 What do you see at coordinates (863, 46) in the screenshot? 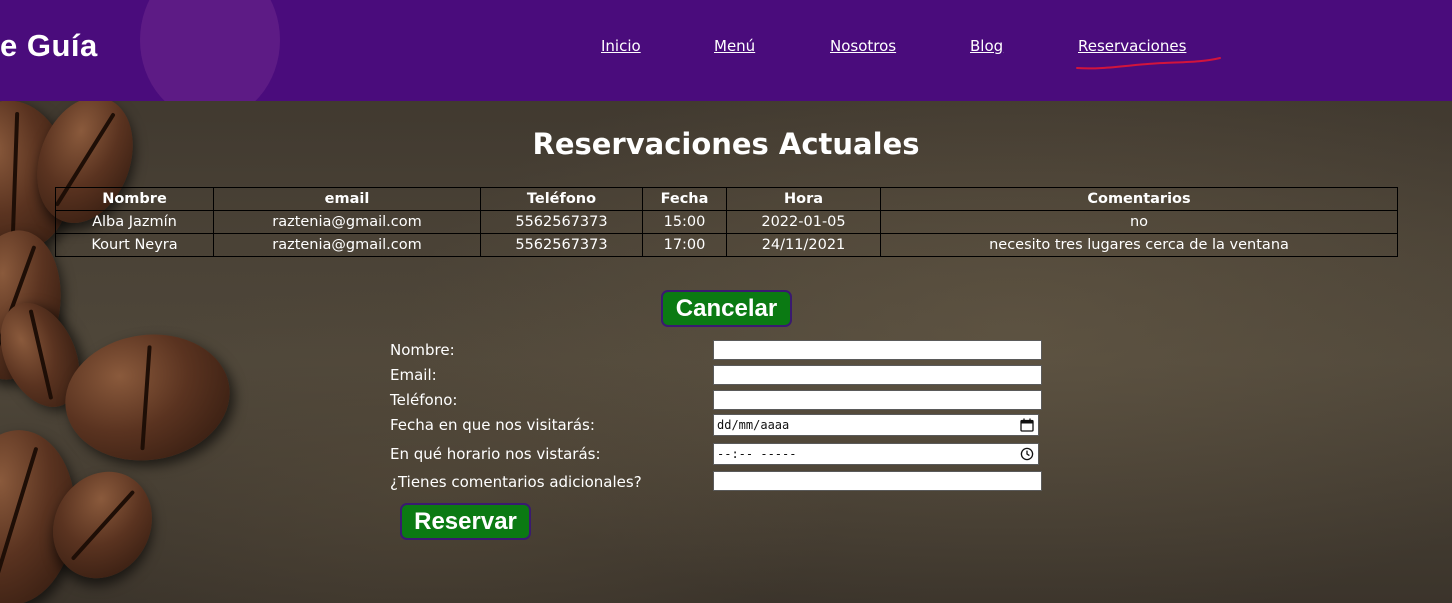
I see `nav-link-nosotros: Nosotros` at bounding box center [863, 46].